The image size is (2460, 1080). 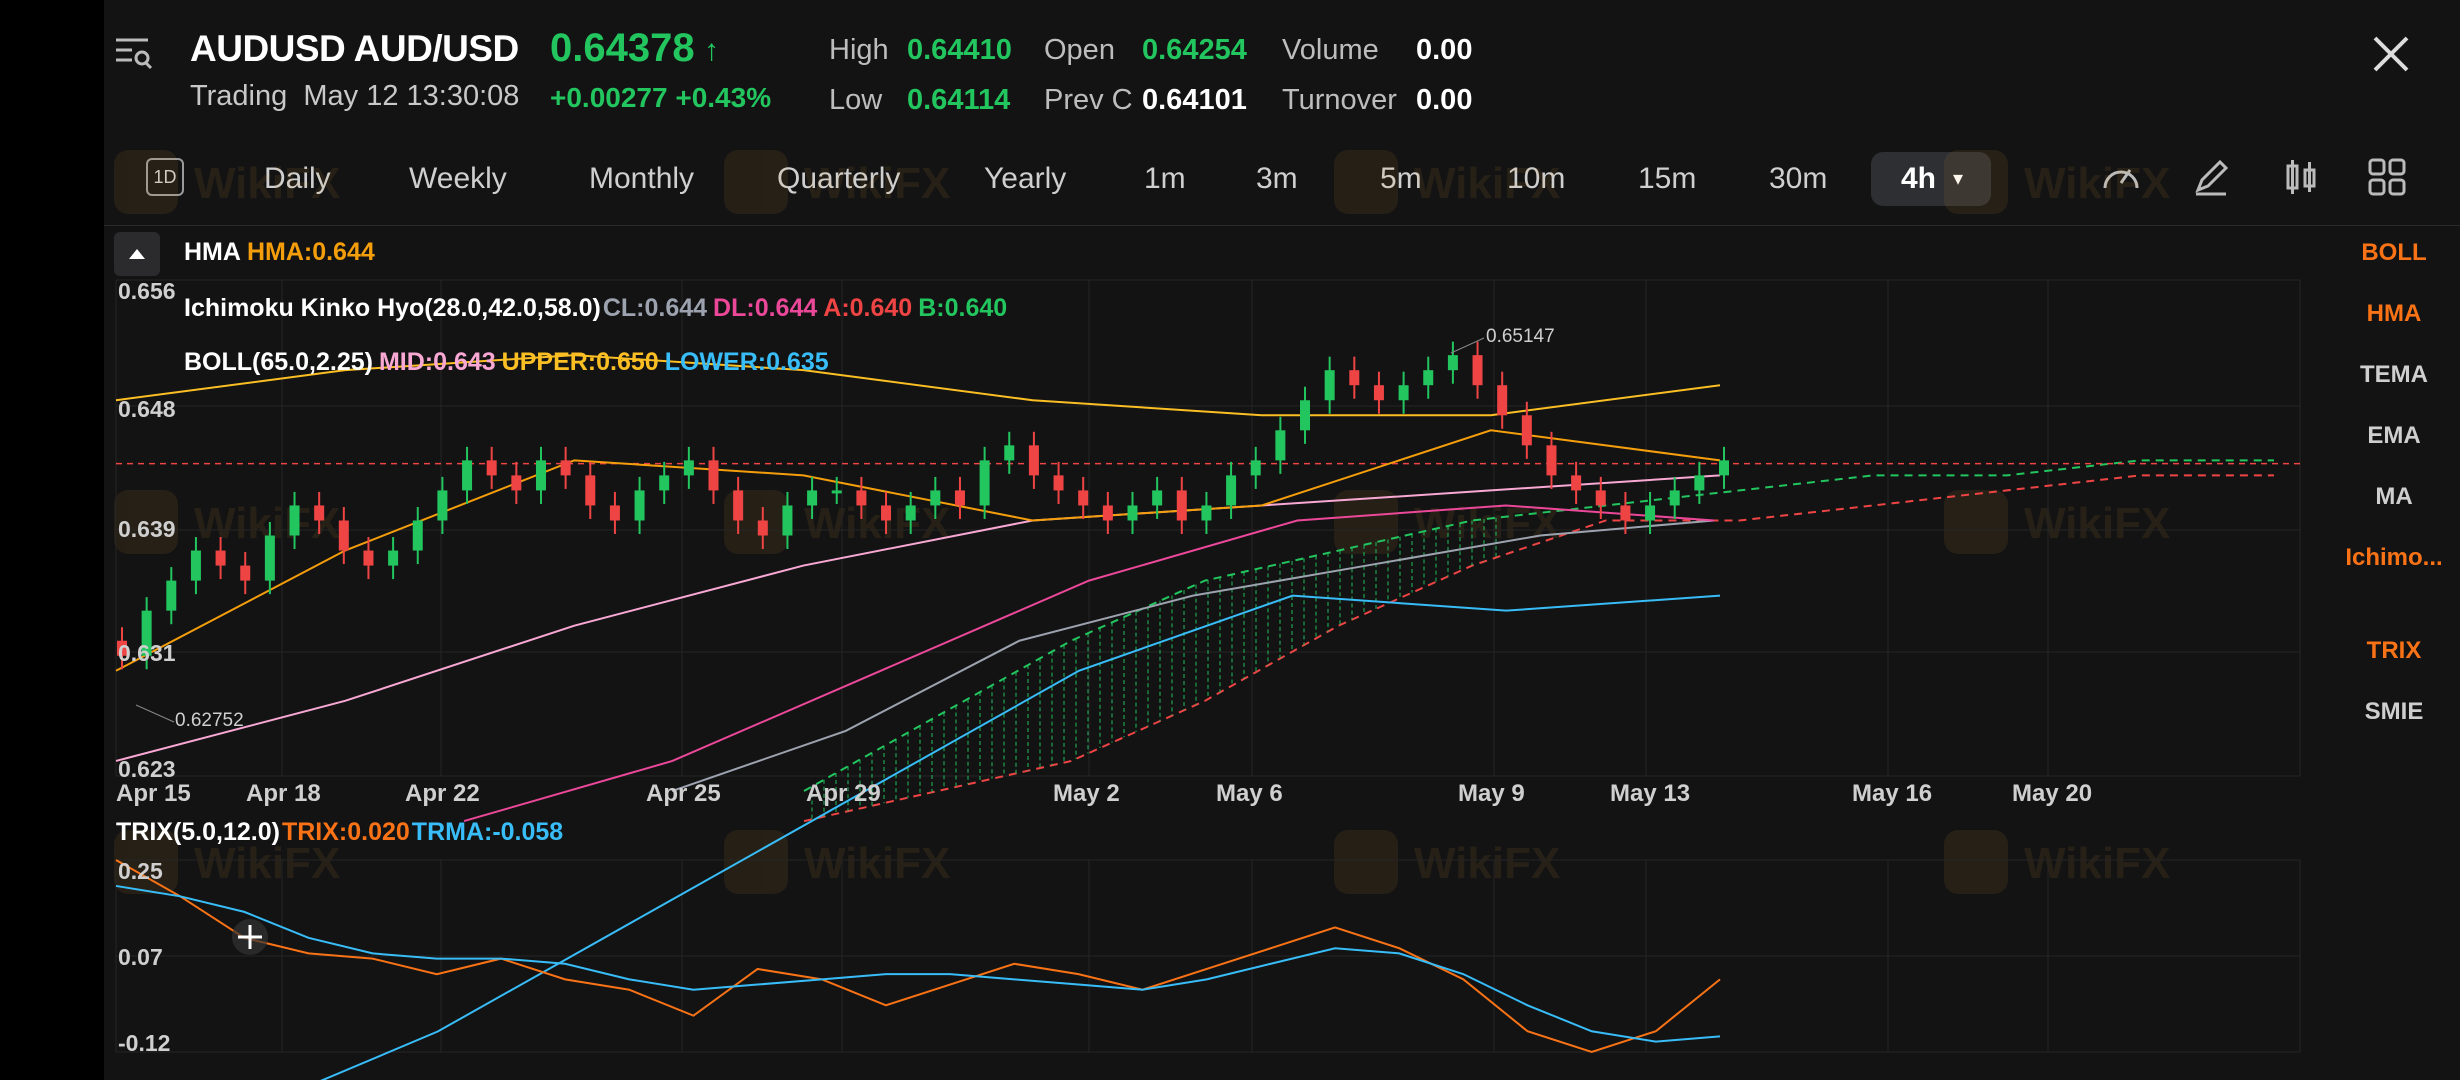 What do you see at coordinates (843, 793) in the screenshot?
I see `x-tick-label: Apr 29` at bounding box center [843, 793].